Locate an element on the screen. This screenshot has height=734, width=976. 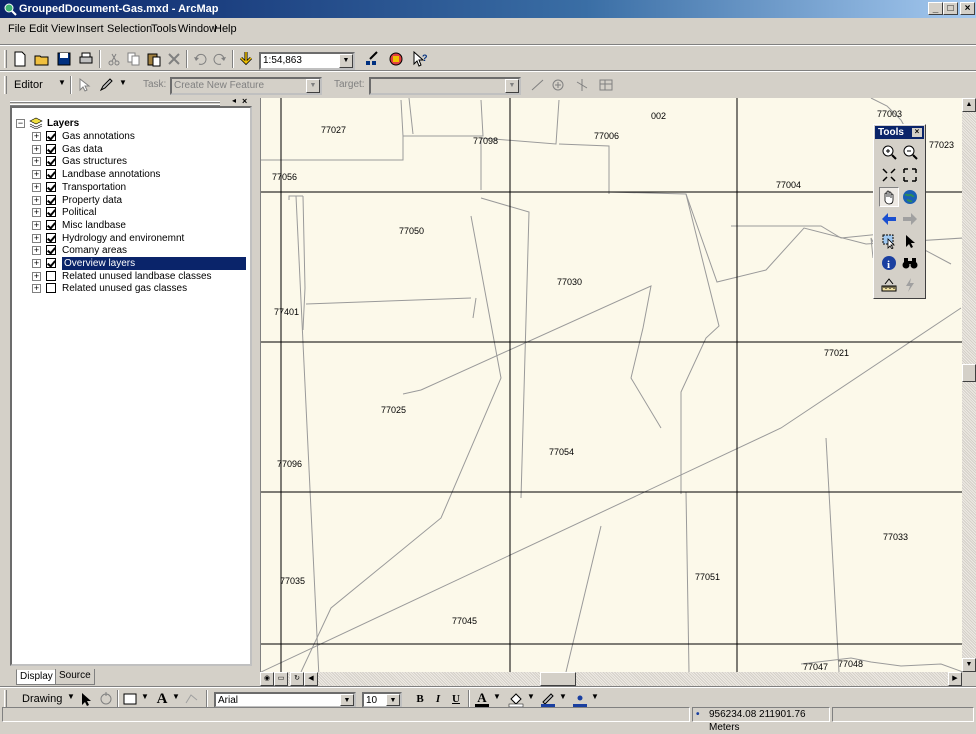
fixed-zoom-in-icon is located at coordinates (889, 175).